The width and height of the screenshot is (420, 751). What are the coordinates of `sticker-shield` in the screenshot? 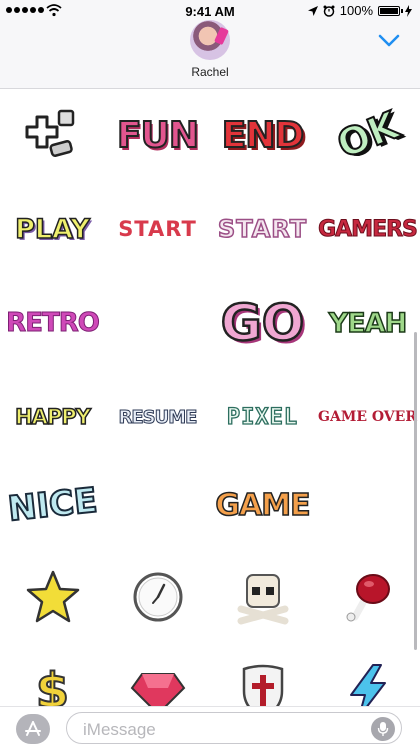 It's located at (262, 677).